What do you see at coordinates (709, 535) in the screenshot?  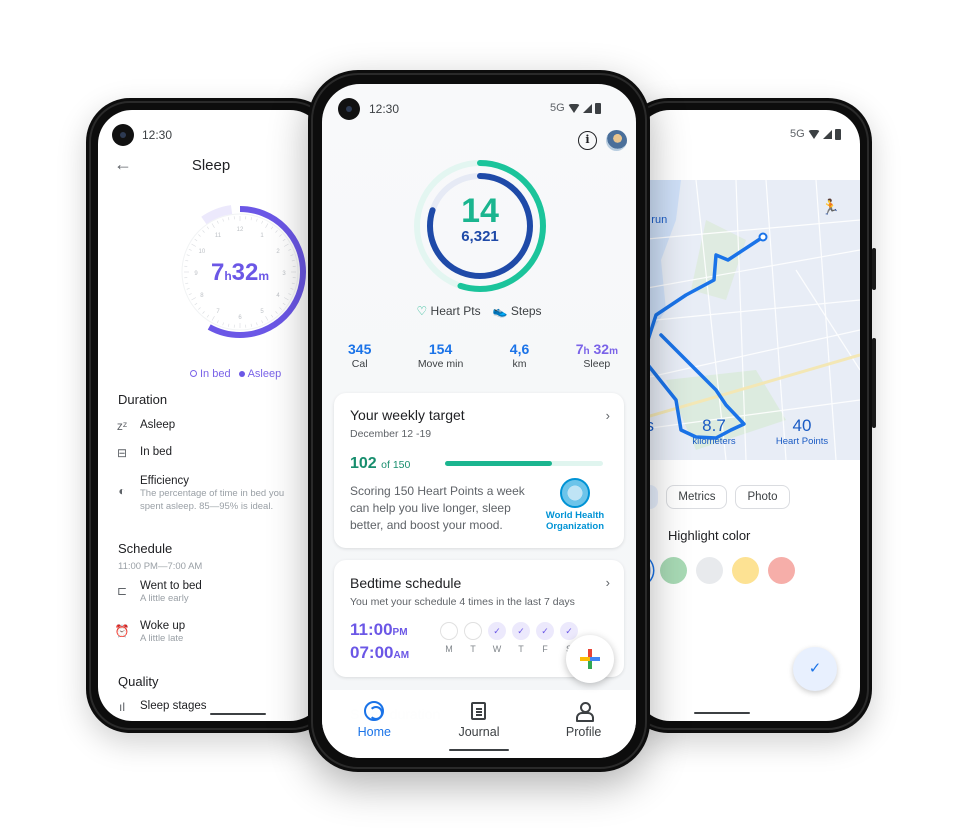 I see `highlight-color-title: Highlight color` at bounding box center [709, 535].